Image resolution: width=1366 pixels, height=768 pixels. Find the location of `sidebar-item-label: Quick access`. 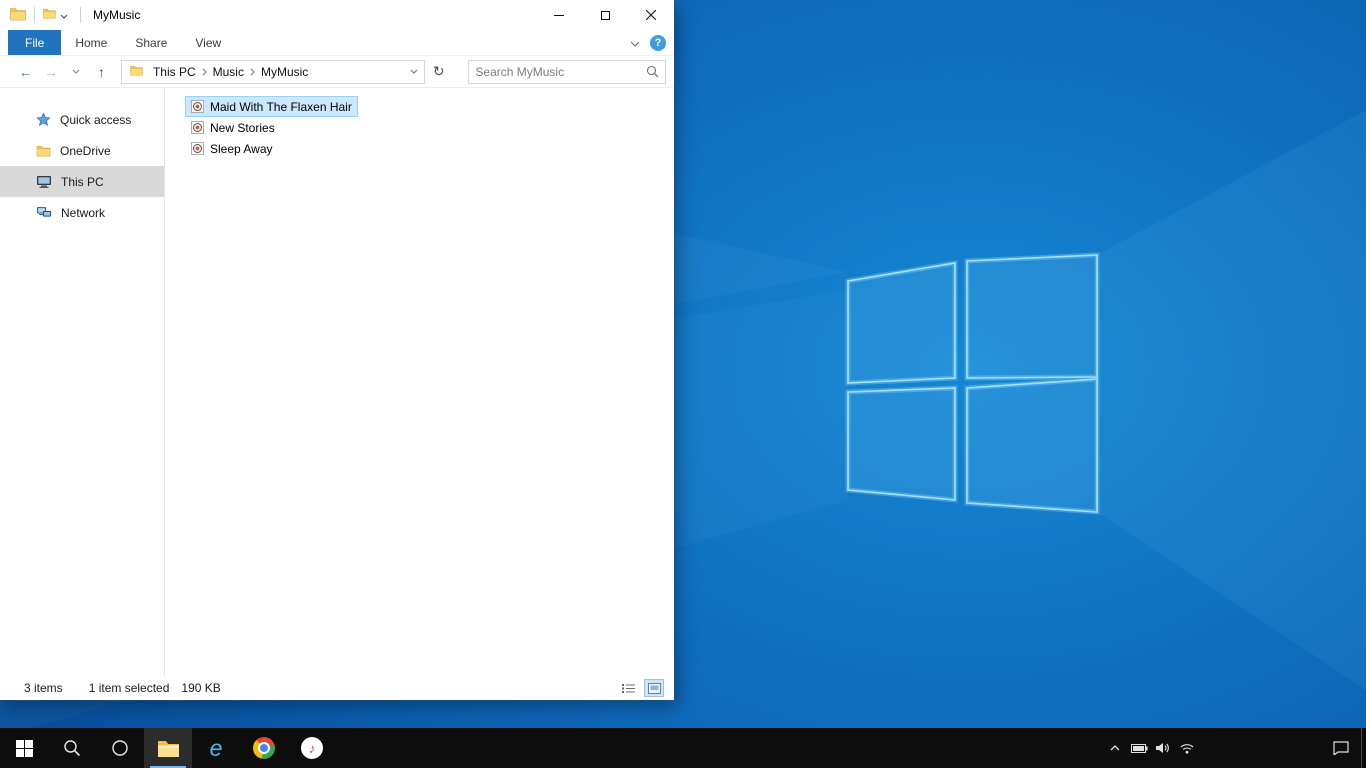

sidebar-item-label: Quick access is located at coordinates (96, 119).